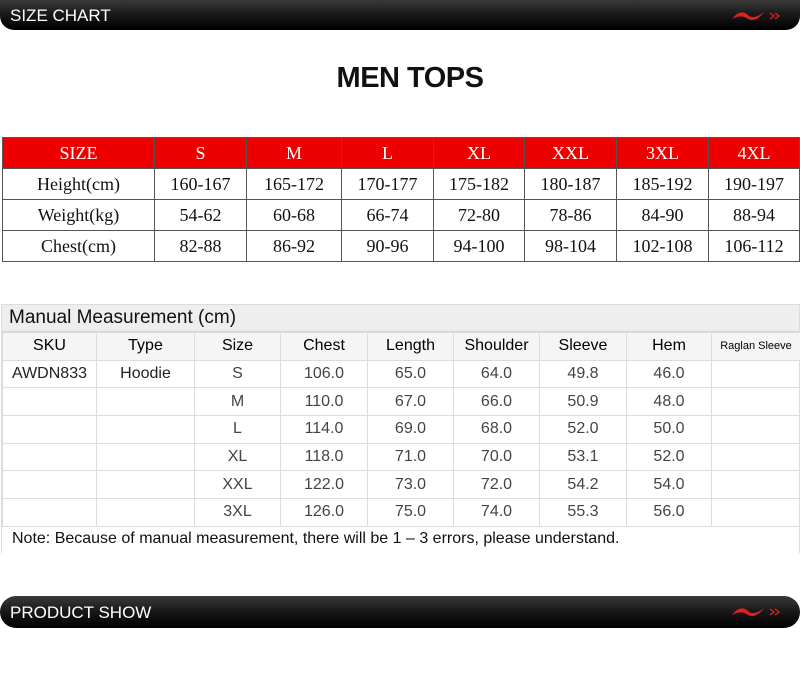 The height and width of the screenshot is (676, 800). I want to click on size-value-cell: 86-92, so click(294, 246).